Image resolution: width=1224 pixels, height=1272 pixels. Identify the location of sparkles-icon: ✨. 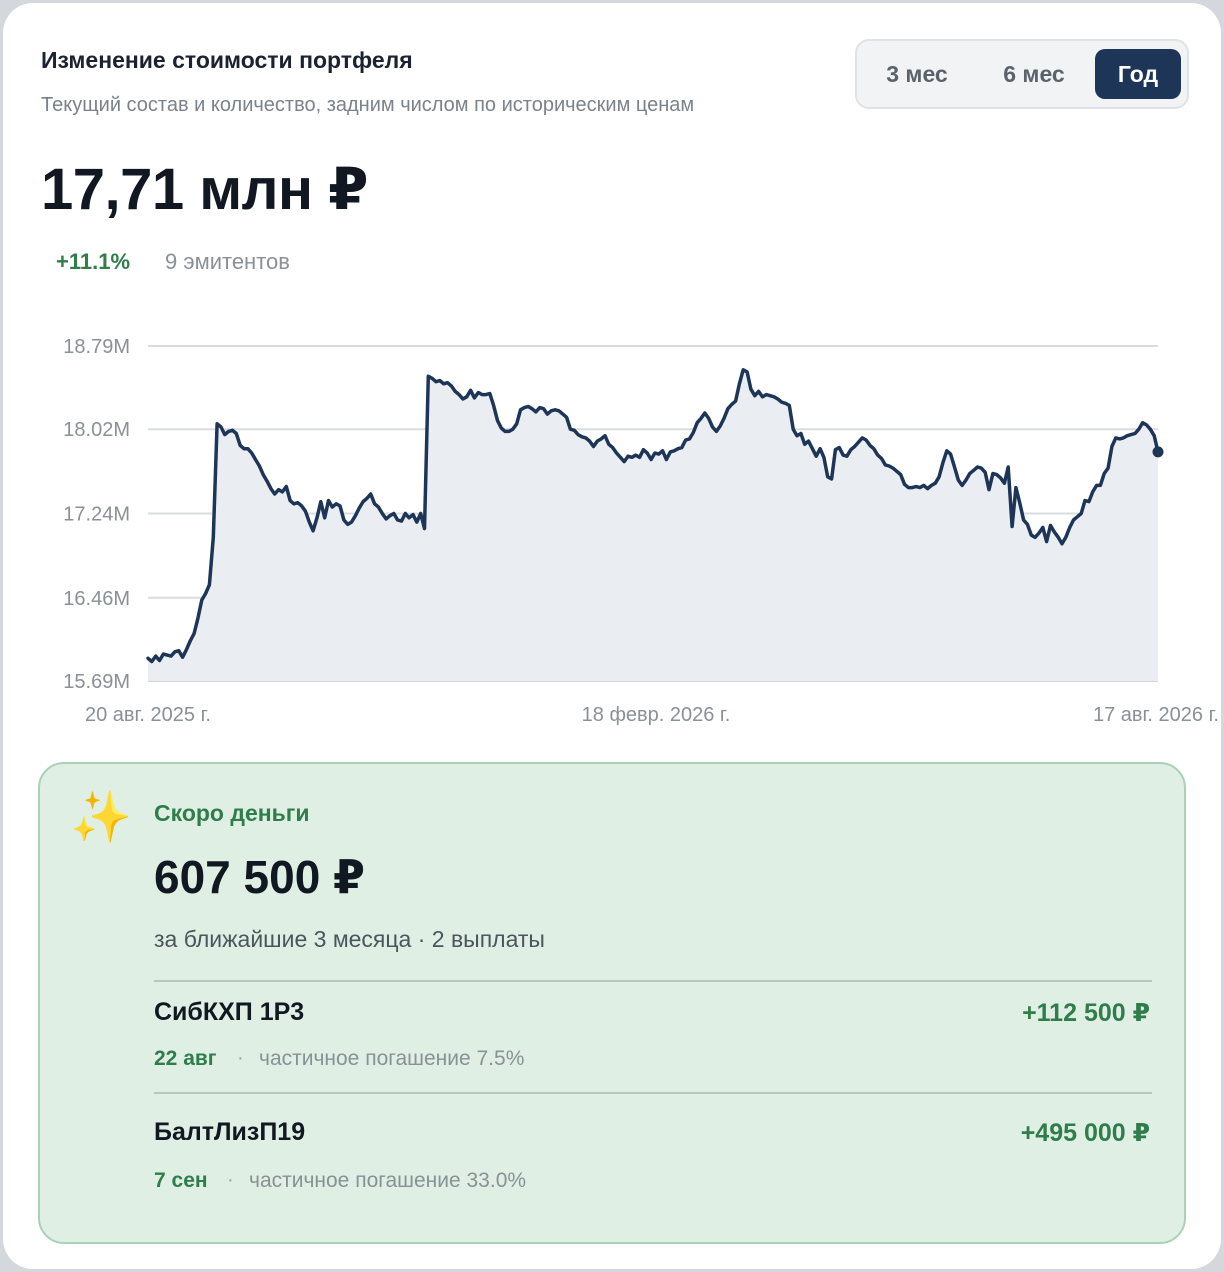
(101, 817).